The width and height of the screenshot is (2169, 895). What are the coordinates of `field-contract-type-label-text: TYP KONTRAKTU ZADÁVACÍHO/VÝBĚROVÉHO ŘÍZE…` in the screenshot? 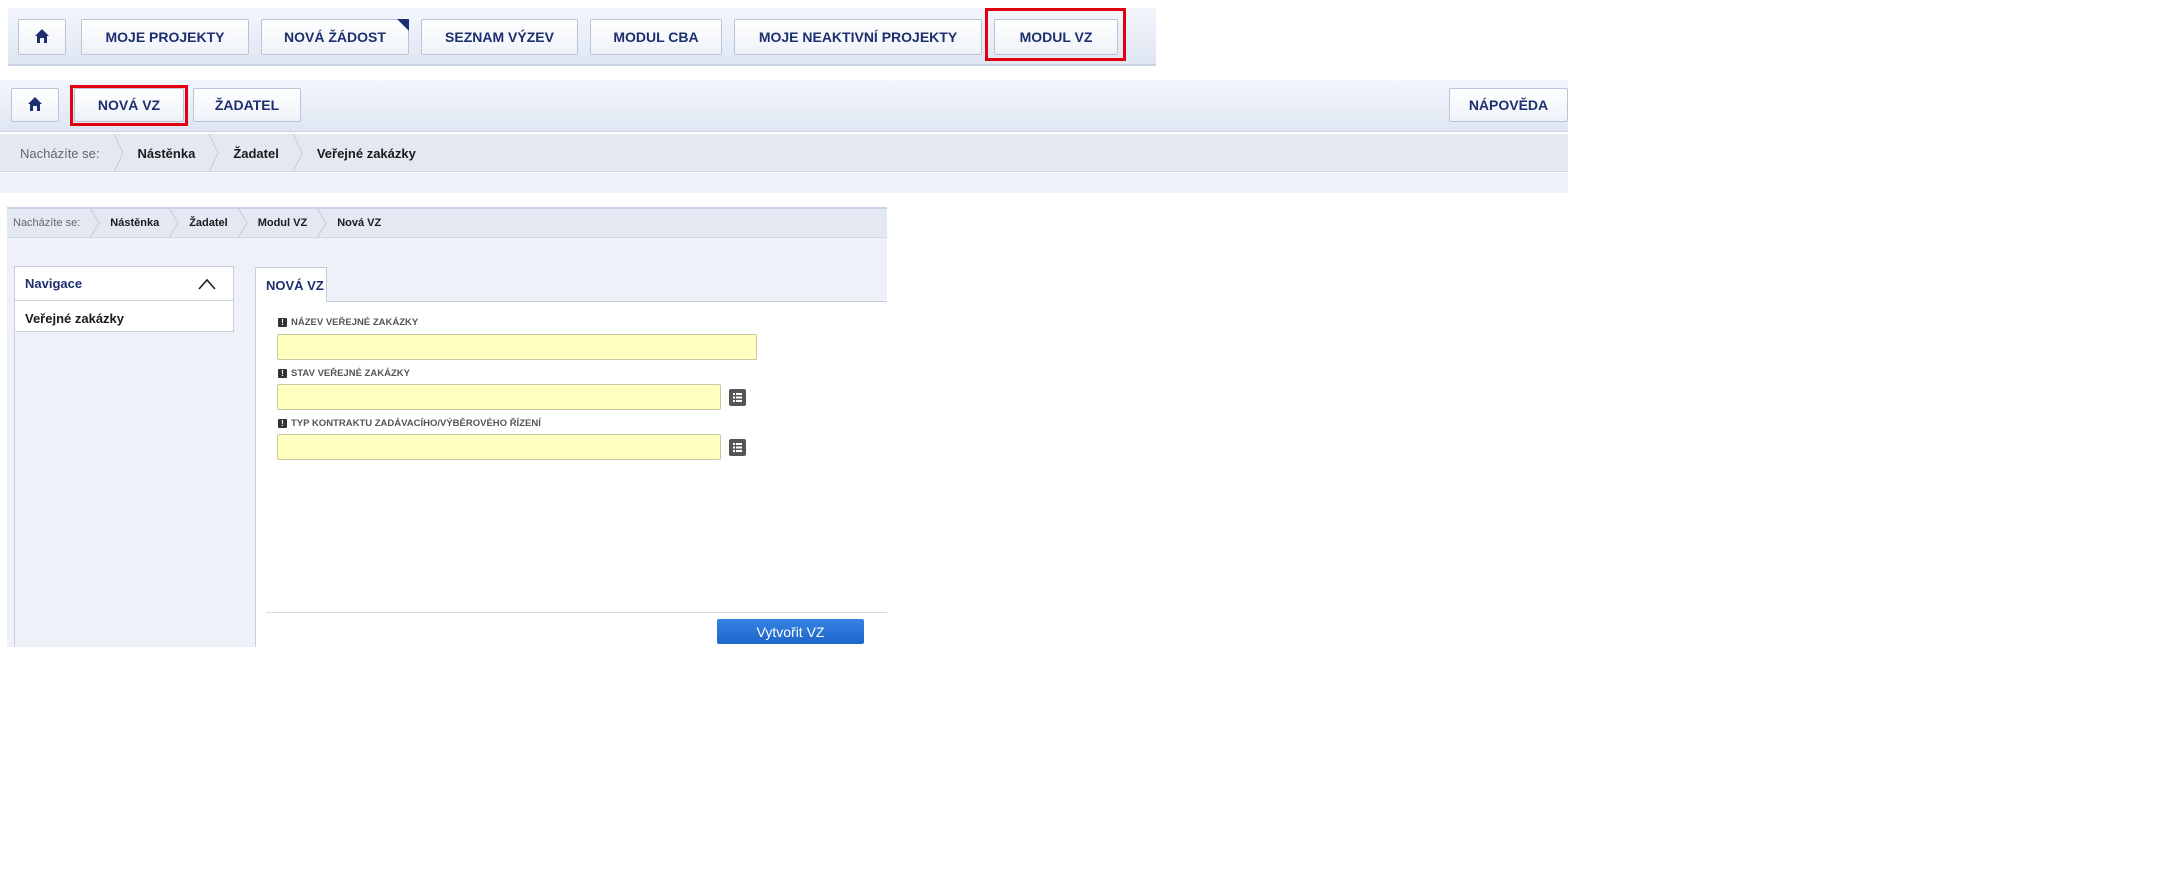 It's located at (416, 423).